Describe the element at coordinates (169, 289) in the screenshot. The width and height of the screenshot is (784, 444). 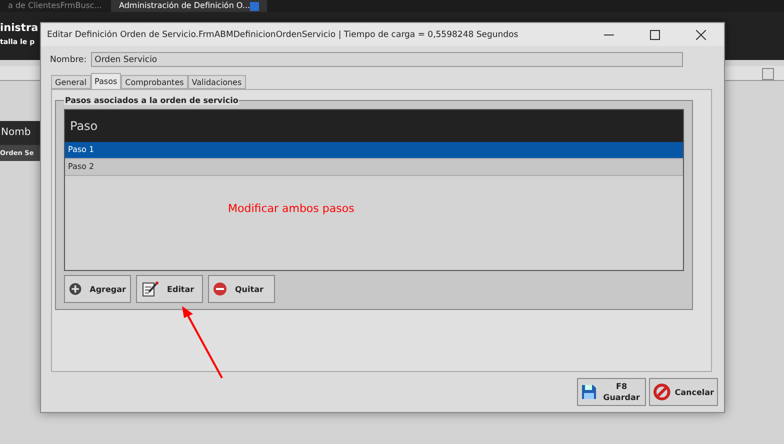
I see `edit-button: Editar` at that location.